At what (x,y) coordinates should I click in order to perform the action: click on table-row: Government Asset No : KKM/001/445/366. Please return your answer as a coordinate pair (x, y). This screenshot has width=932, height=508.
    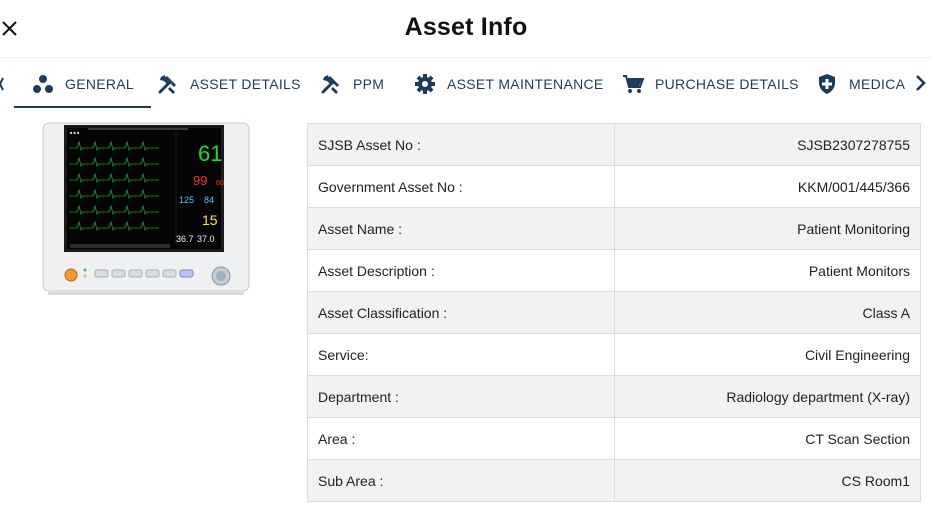
    Looking at the image, I should click on (614, 186).